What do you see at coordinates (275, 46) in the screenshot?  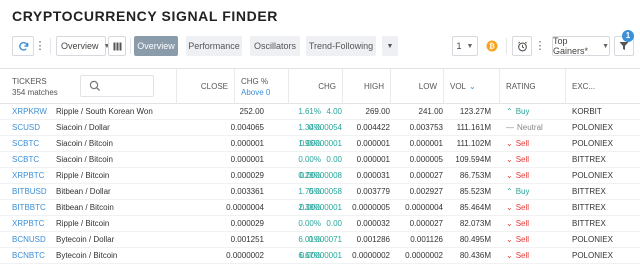 I see `tab-oscillators: Oscillators` at bounding box center [275, 46].